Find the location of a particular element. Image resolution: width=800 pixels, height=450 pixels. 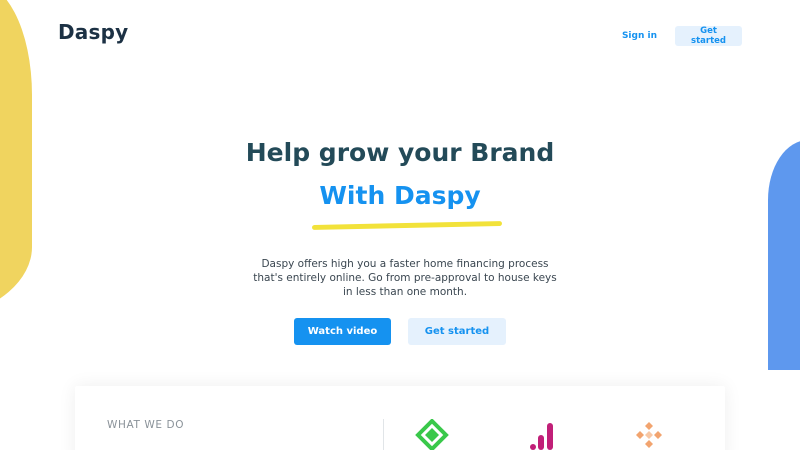

brand-logo: Daspy is located at coordinates (93, 32).